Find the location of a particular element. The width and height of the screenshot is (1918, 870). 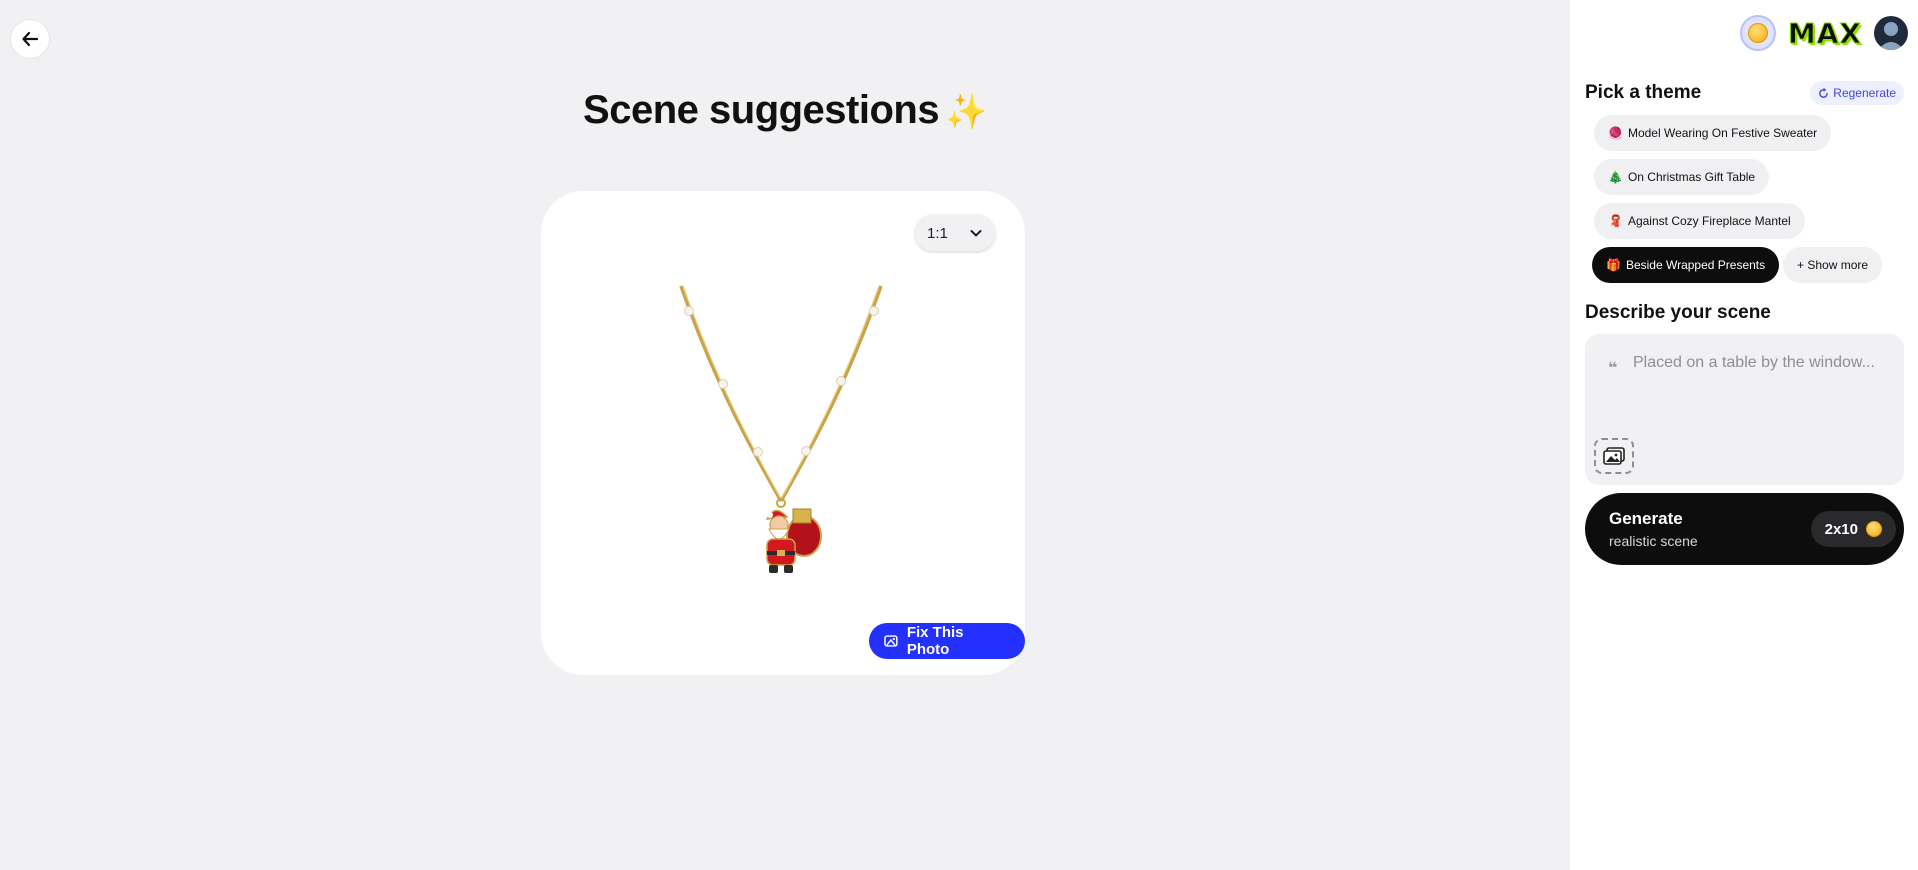

image-upload-icon is located at coordinates (1614, 456).